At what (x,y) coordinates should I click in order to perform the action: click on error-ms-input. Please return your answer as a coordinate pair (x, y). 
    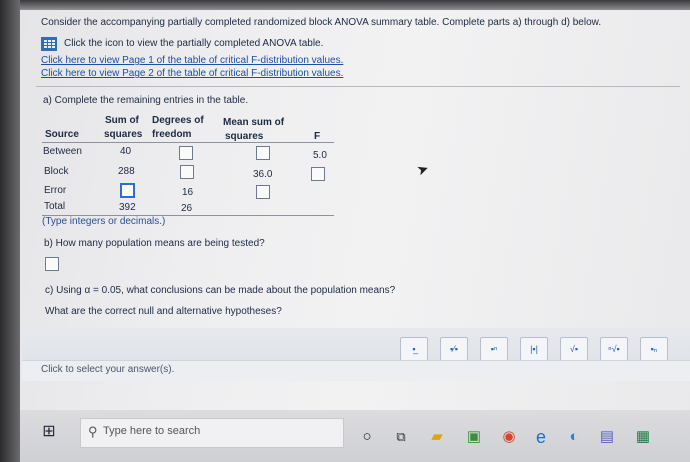
    Looking at the image, I should click on (263, 192).